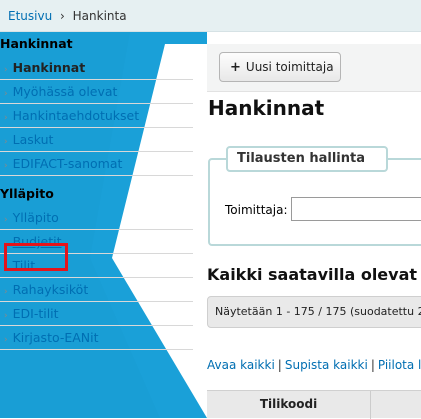 Image resolution: width=421 pixels, height=419 pixels. I want to click on sidebar-heading-acquisitions: Hankinnat, so click(36, 43).